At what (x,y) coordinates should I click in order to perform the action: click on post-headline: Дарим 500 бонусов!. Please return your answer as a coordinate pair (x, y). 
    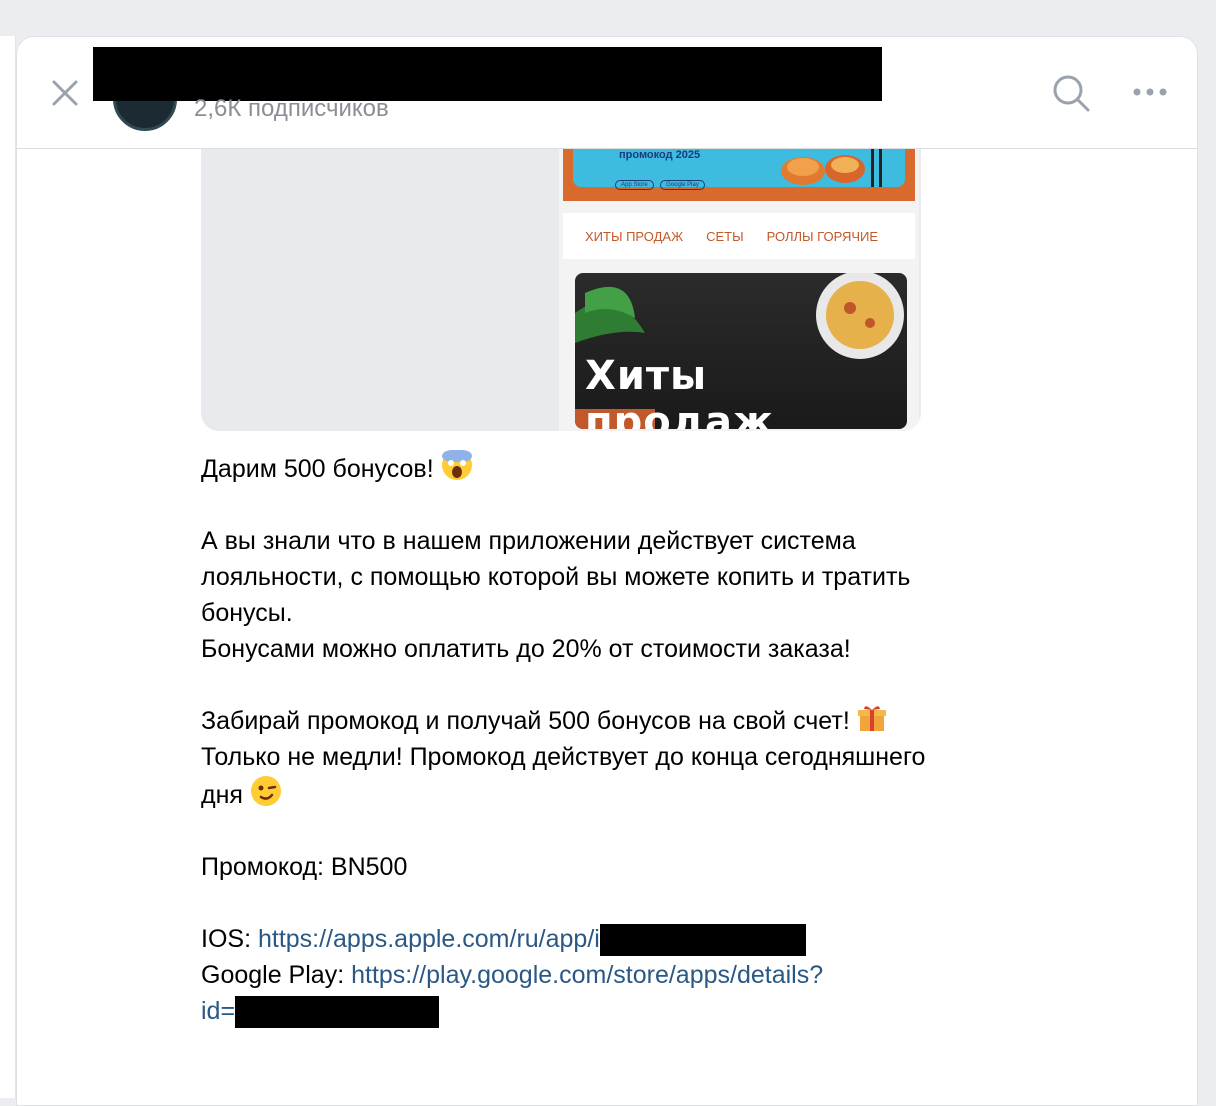
    Looking at the image, I should click on (611, 468).